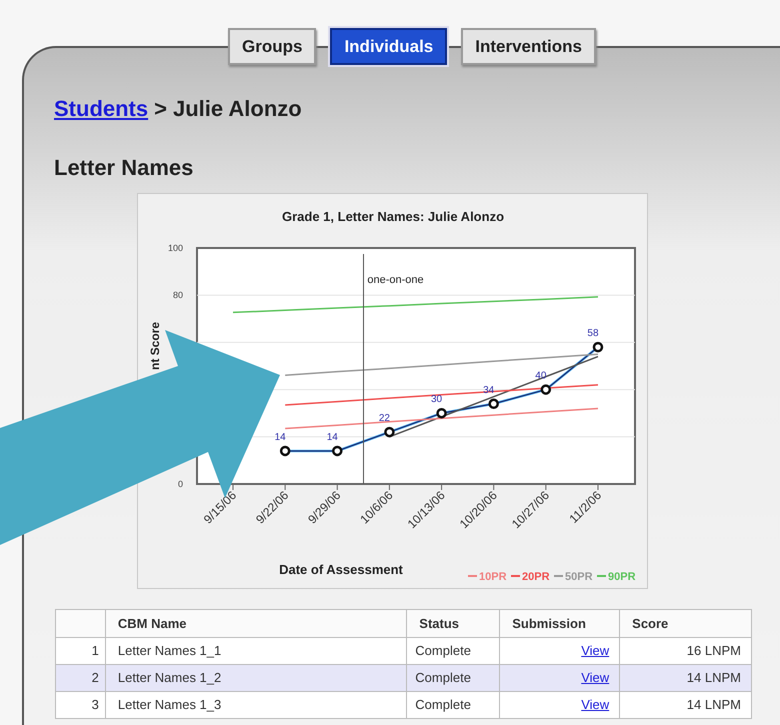  Describe the element at coordinates (393, 216) in the screenshot. I see `chart-title: Grade 1, Letter Names: Julie Alonzo` at that location.